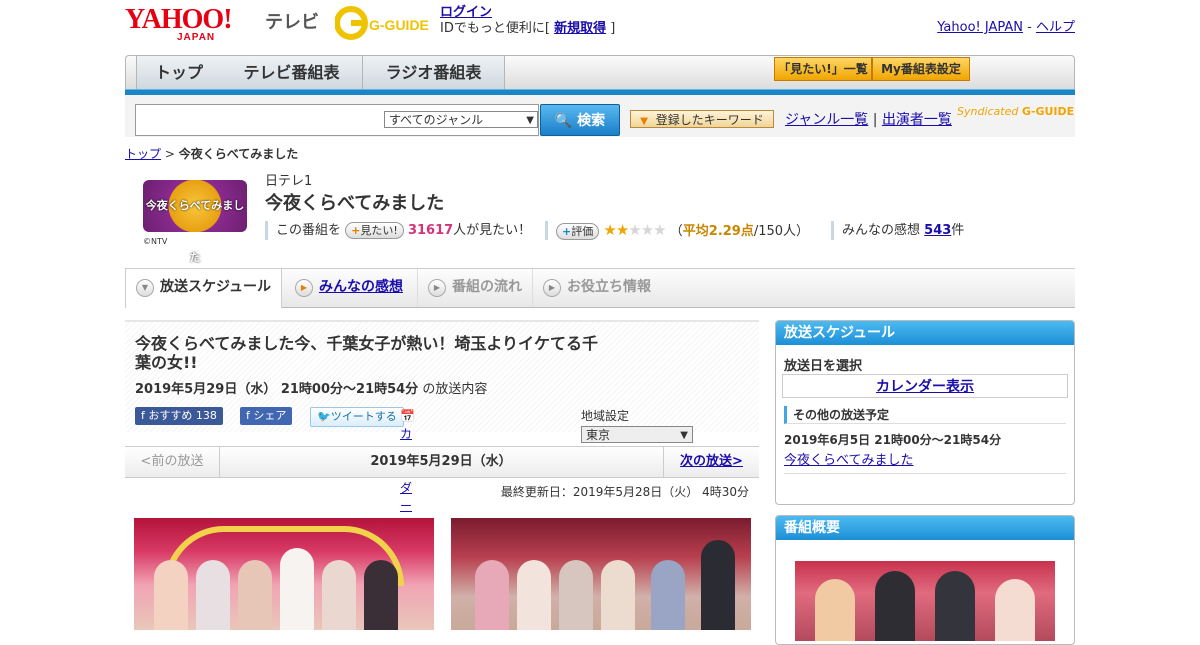 Image resolution: width=1200 pixels, height=645 pixels. Describe the element at coordinates (848, 460) in the screenshot. I see `other-schedule-title-link: 今夜くらべてみました` at that location.